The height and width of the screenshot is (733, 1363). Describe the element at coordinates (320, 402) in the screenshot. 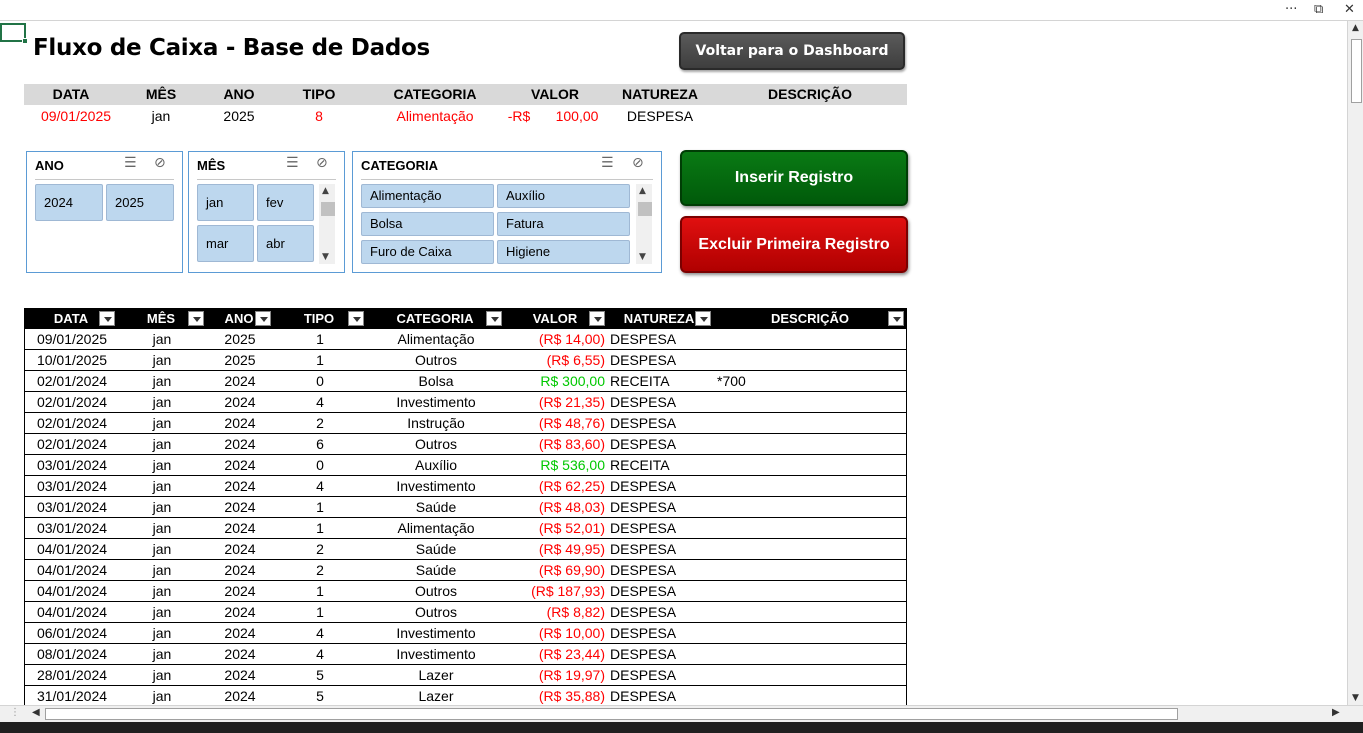

I see `cell-tipo: 4` at that location.